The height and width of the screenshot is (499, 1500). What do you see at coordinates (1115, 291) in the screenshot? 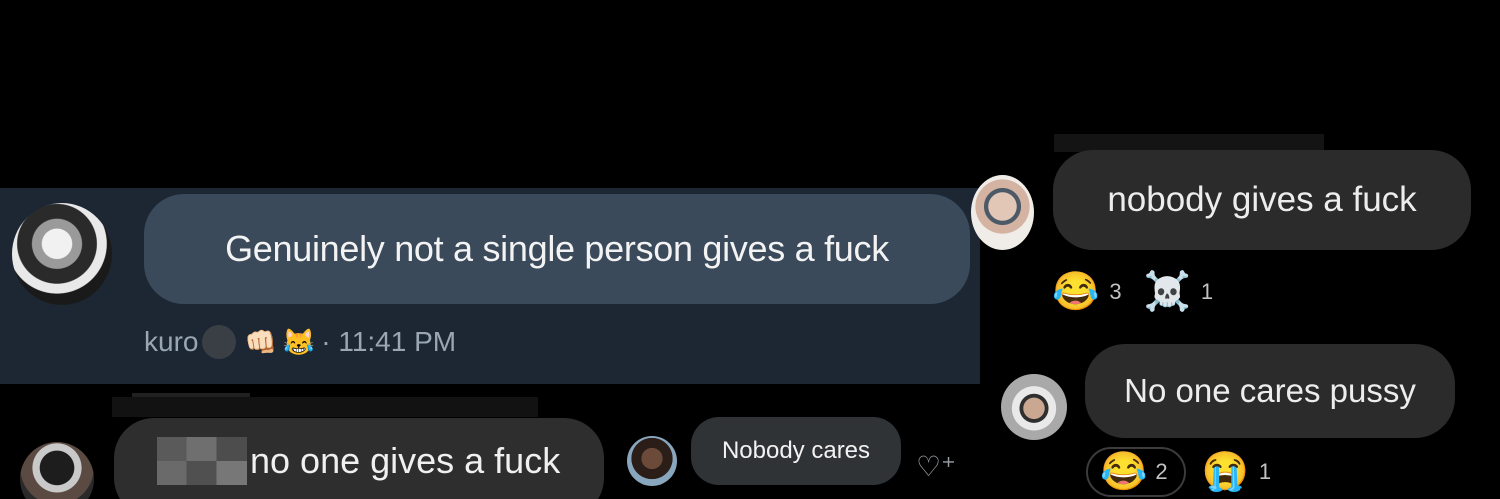
I see `reaction-count: 3` at bounding box center [1115, 291].